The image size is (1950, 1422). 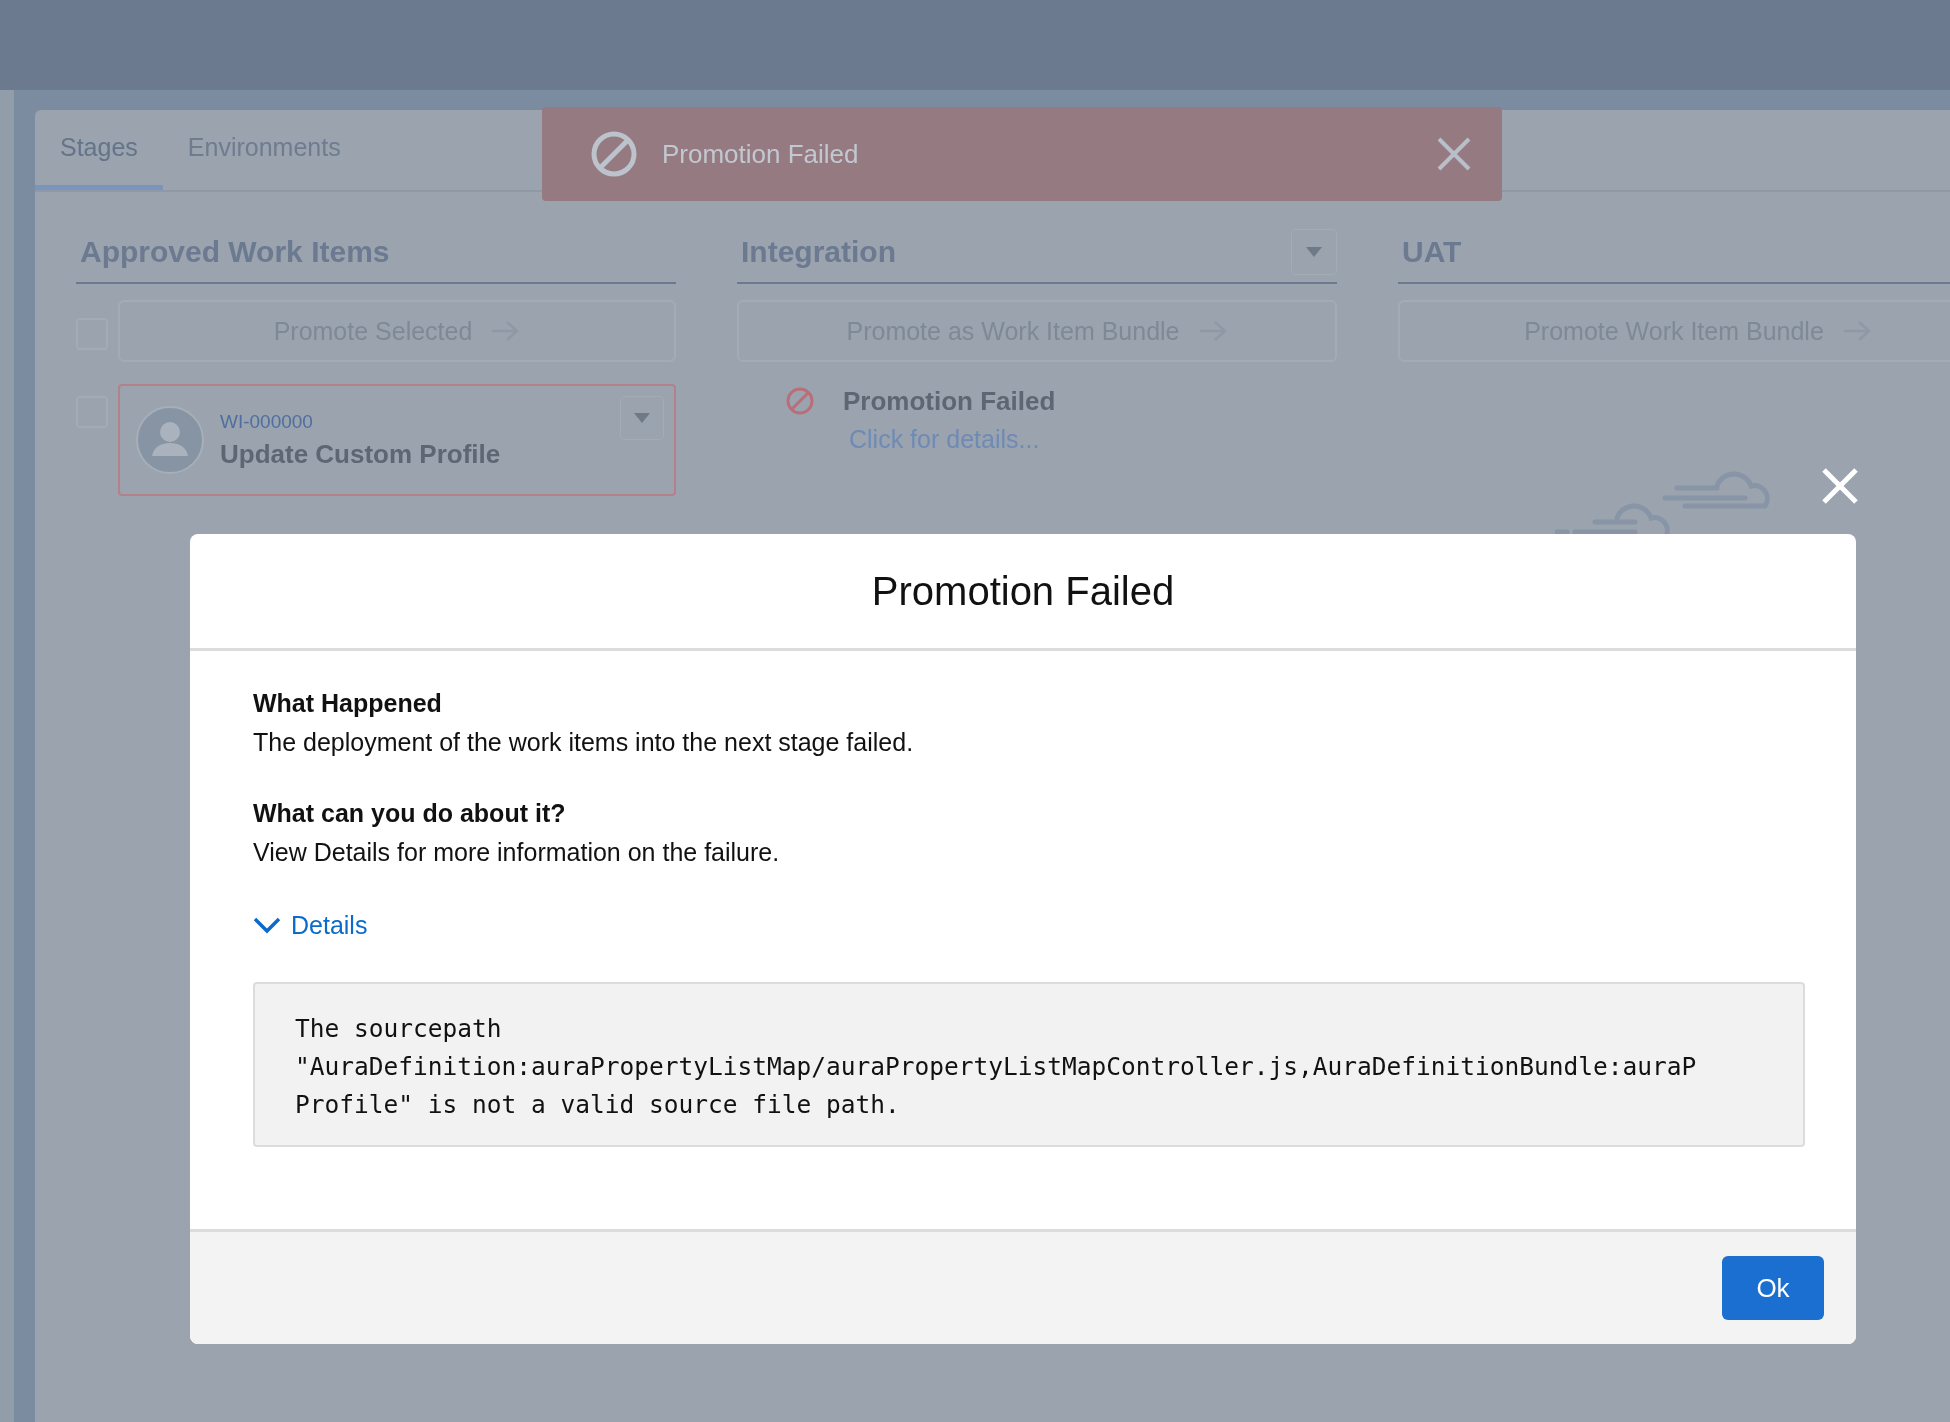 What do you see at coordinates (597, 1104) in the screenshot?
I see `error-text: Profile" is not a valid source file path.` at bounding box center [597, 1104].